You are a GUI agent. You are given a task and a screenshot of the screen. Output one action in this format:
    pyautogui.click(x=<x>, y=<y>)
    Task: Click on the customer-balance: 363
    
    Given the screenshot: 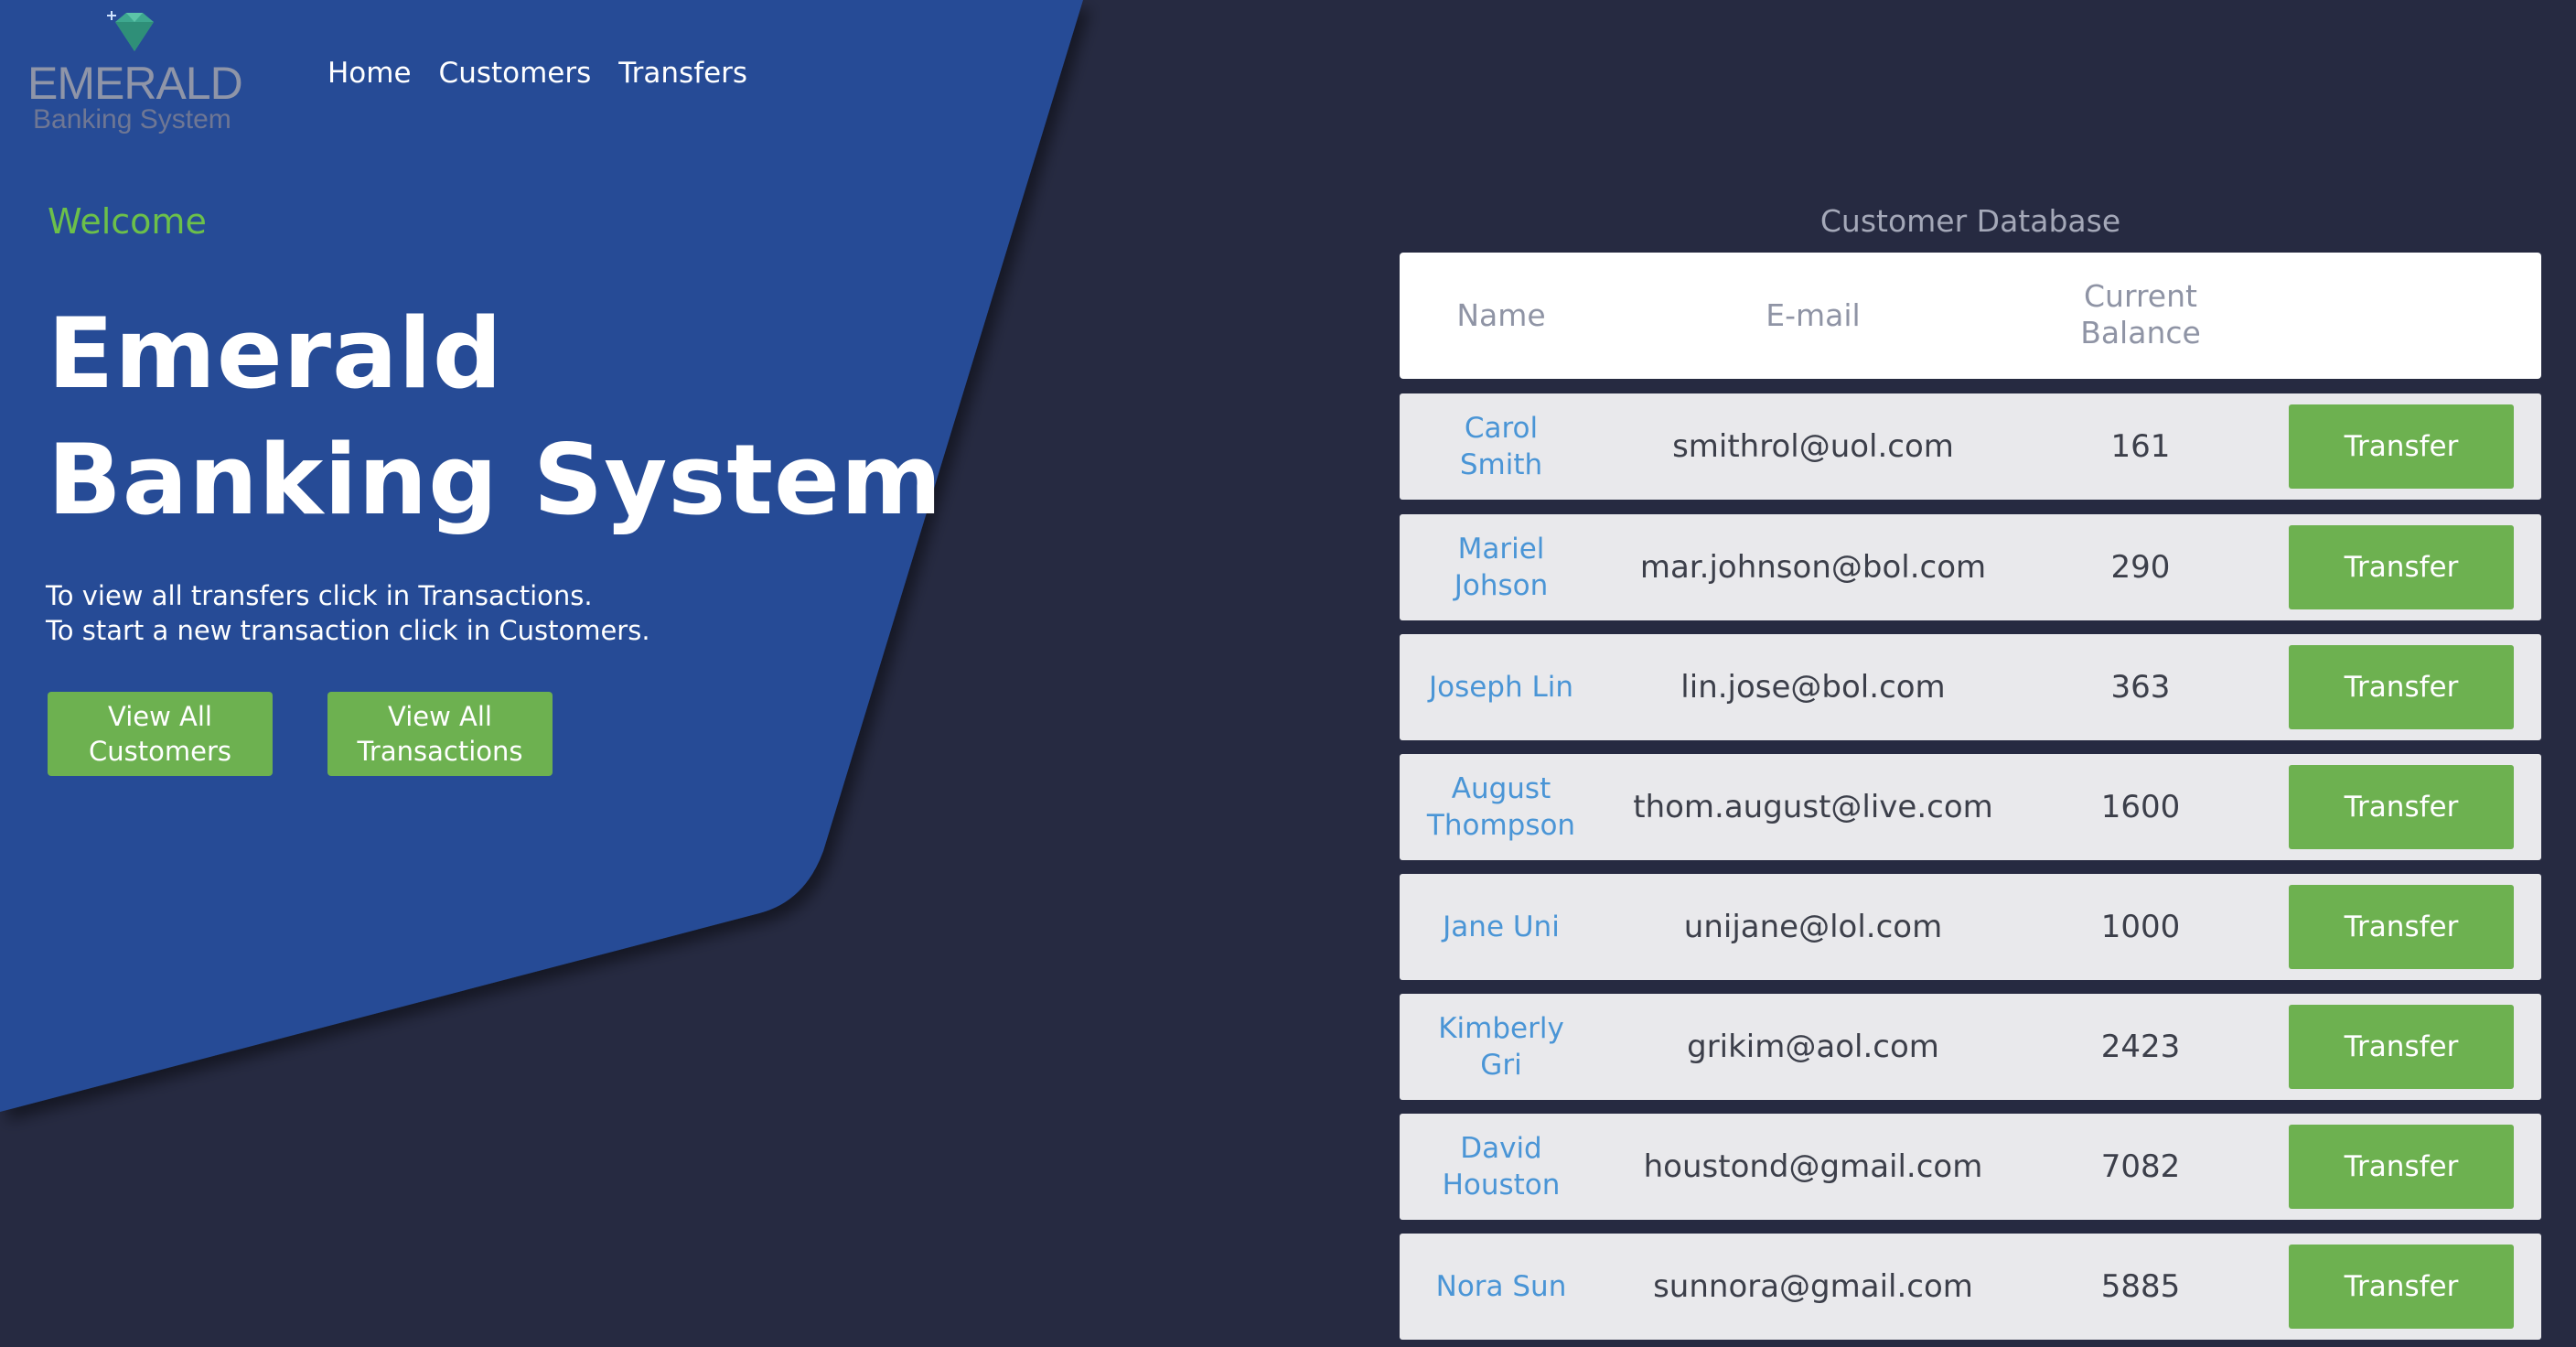 What is the action you would take?
    pyautogui.click(x=2140, y=687)
    